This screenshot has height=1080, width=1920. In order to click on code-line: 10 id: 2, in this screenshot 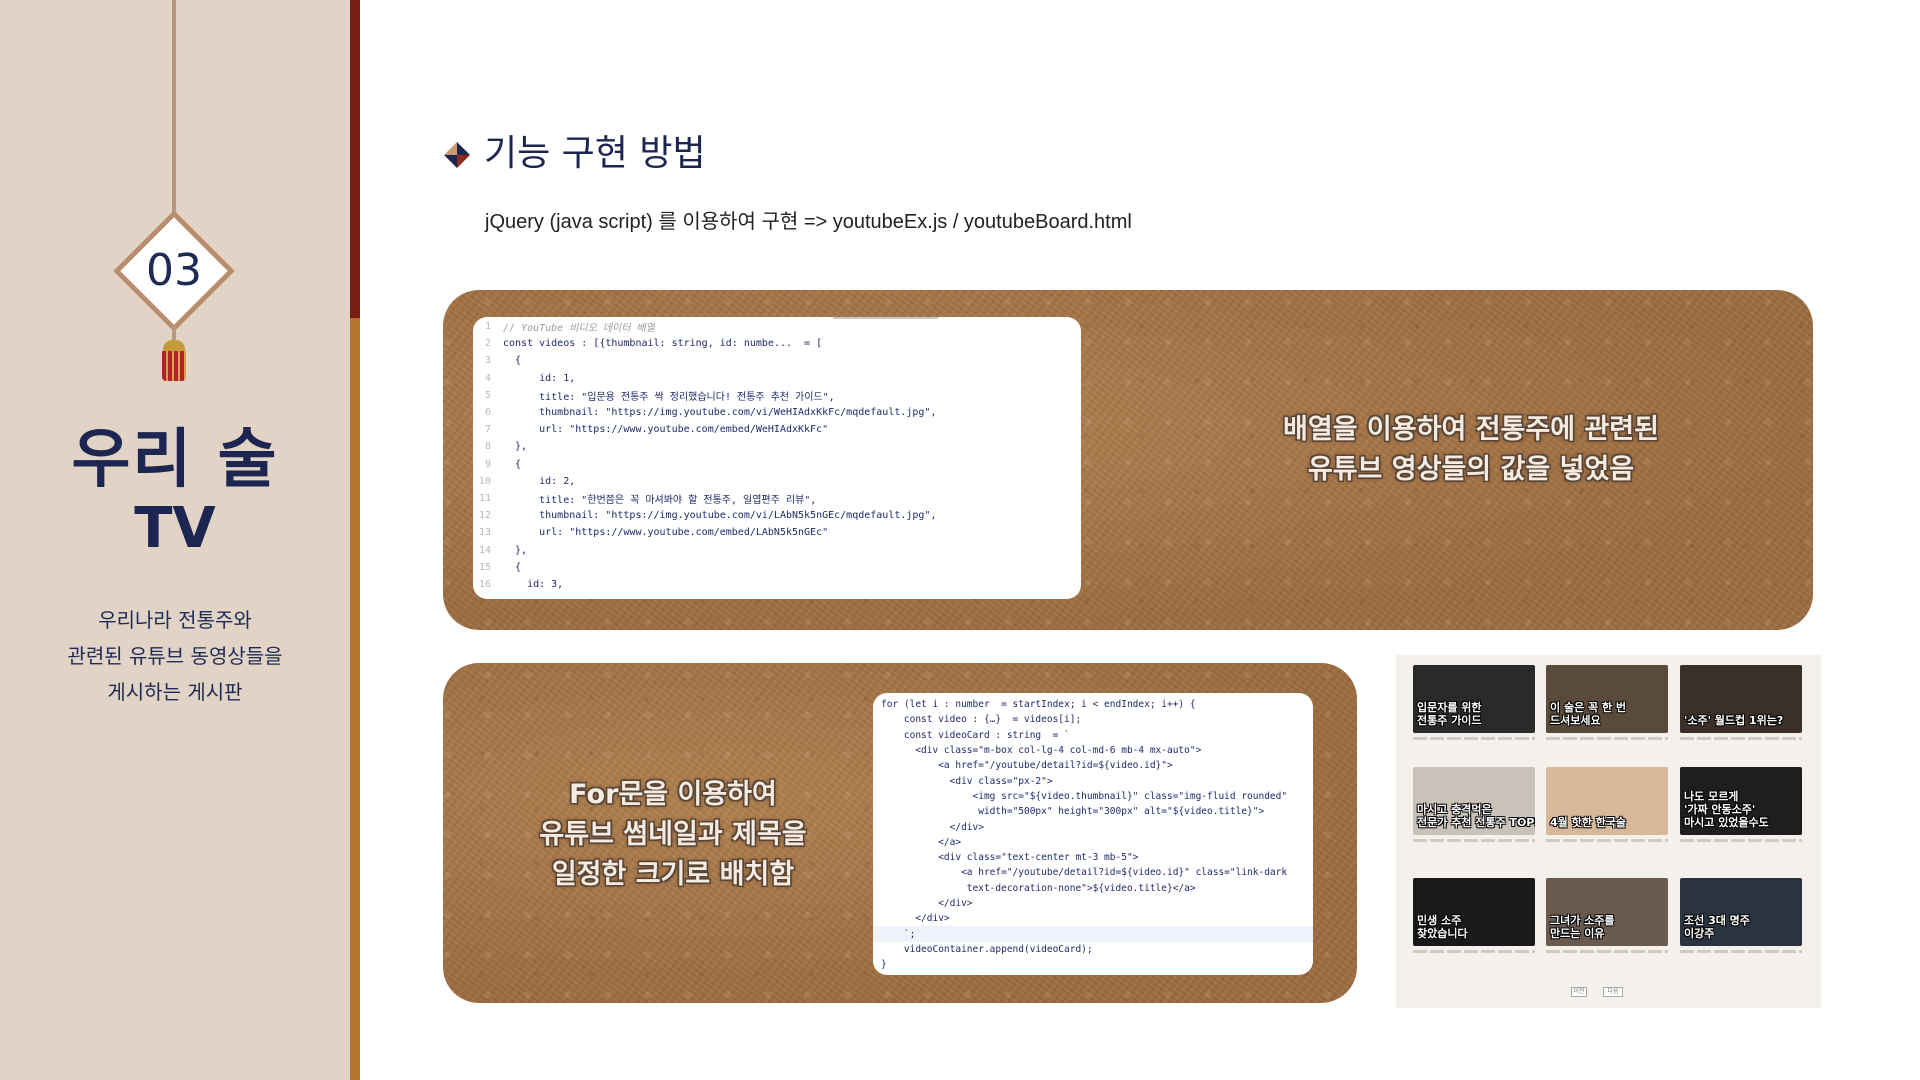, I will do `click(777, 481)`.